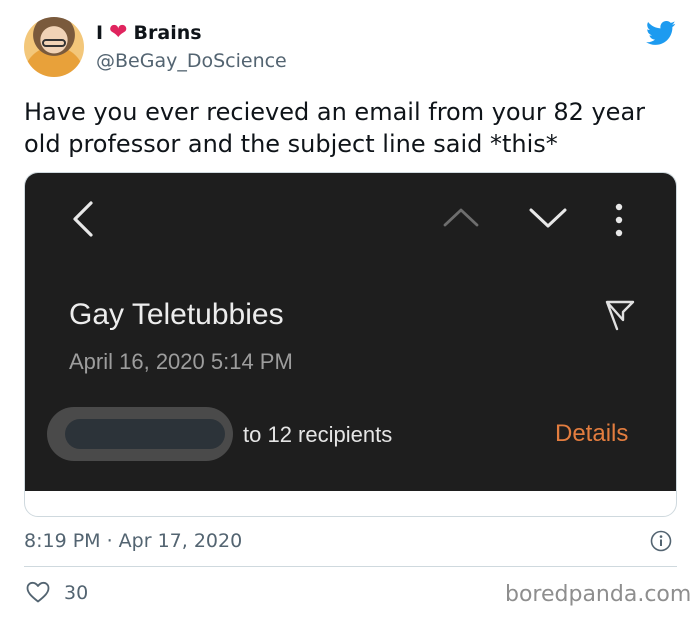 This screenshot has height=620, width=700. I want to click on author-name-prefix: I, so click(100, 33).